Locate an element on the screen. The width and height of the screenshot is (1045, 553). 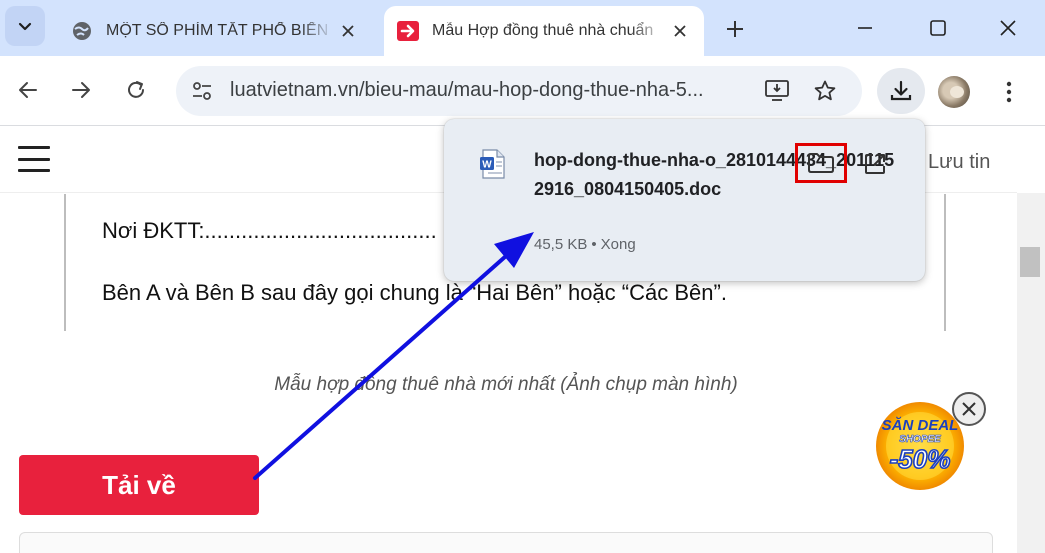
new-tab-button is located at coordinates (735, 29).